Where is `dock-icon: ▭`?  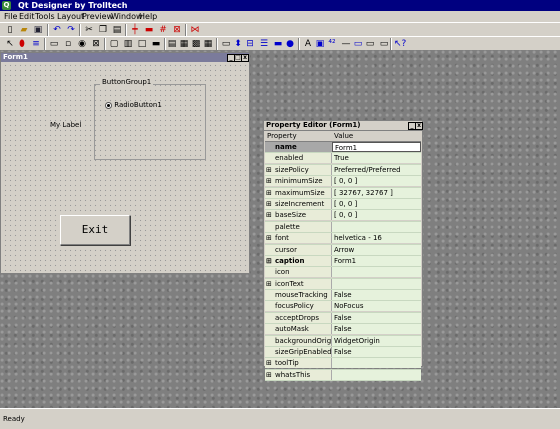
dock-icon: ▭ is located at coordinates (358, 44).